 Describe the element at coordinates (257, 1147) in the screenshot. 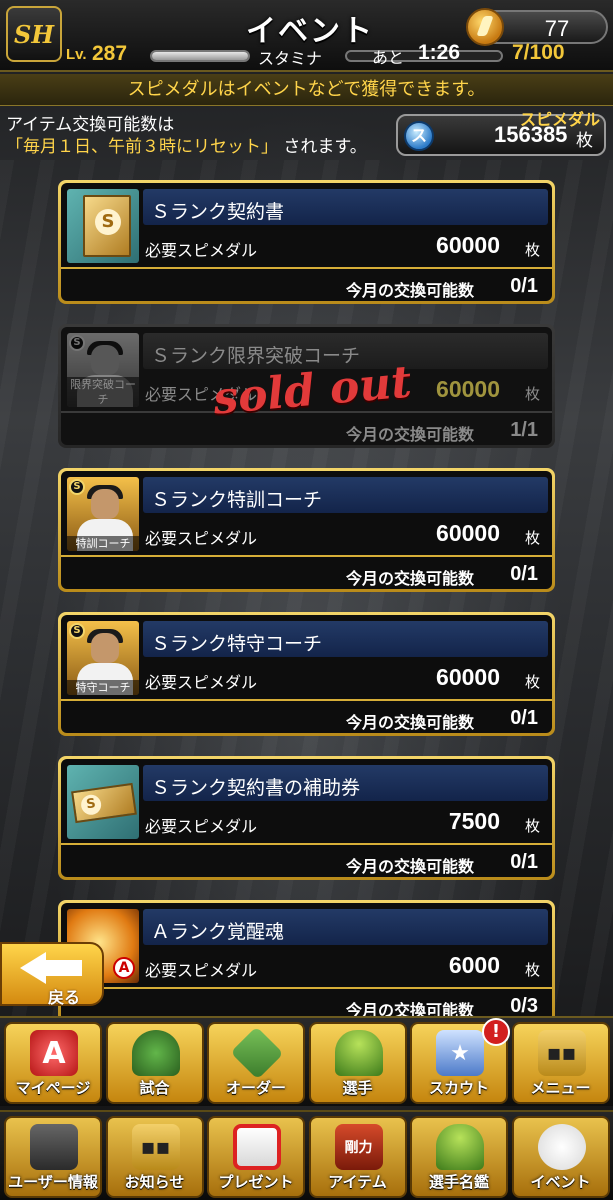

I see `gift-icon` at that location.